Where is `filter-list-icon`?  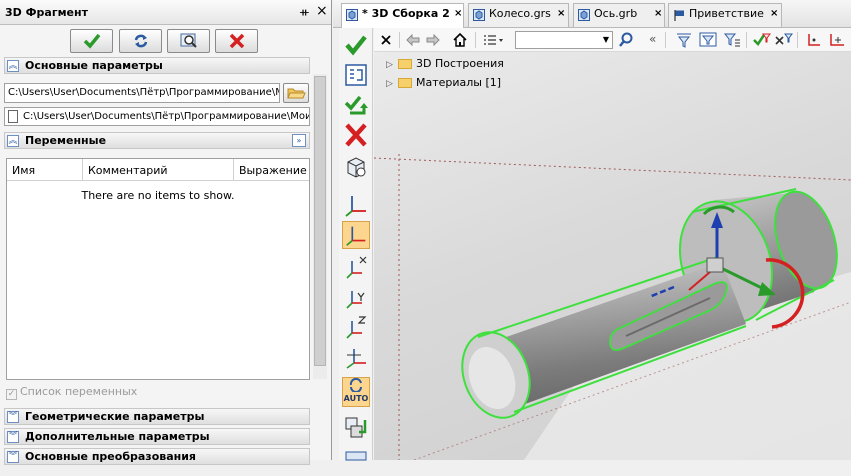
filter-list-icon is located at coordinates (732, 40).